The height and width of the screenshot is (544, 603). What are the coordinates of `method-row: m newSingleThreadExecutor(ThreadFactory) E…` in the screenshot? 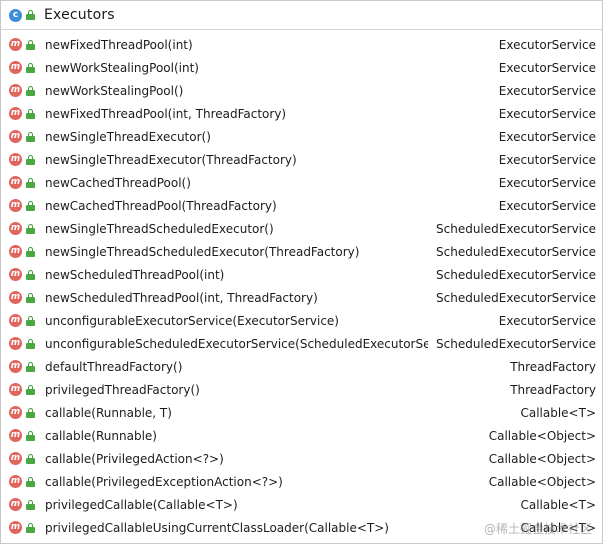 It's located at (301, 159).